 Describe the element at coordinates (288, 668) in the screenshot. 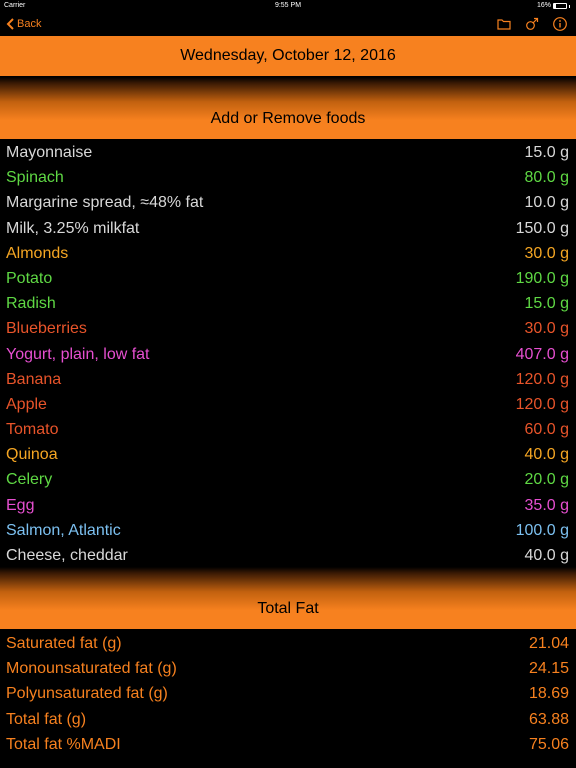

I see `fat-row: Monounsaturated fat (g) 24.15` at that location.